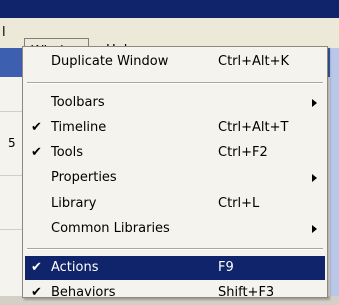  I want to click on menu-item-shortcut: Ctrl+Alt+K, so click(254, 61).